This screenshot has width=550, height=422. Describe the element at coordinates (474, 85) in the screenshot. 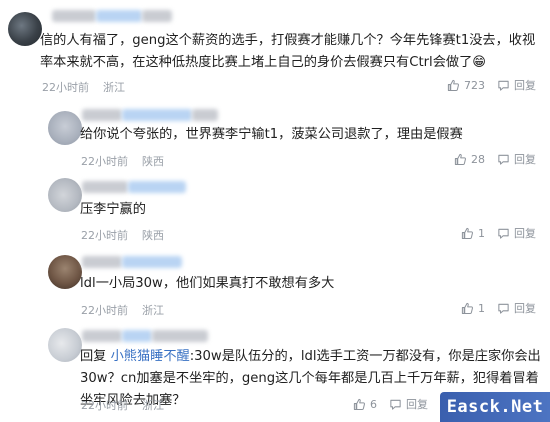

I see `like-count: 723` at that location.